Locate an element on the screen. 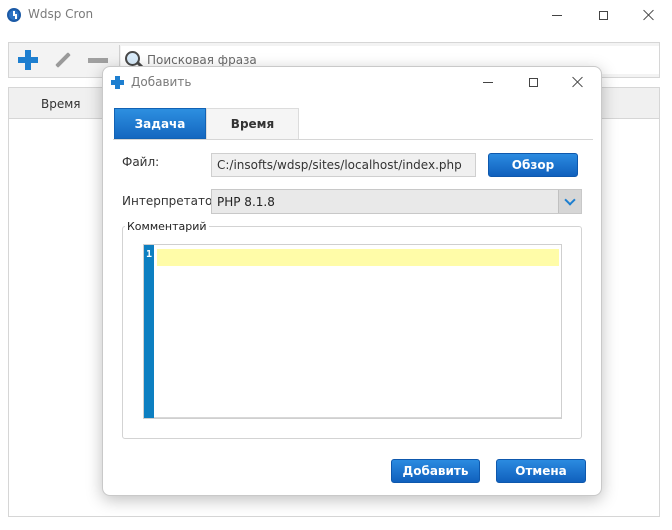 The image size is (672, 530). interpreter-selected-value: PHP 8.1.8 is located at coordinates (246, 202).